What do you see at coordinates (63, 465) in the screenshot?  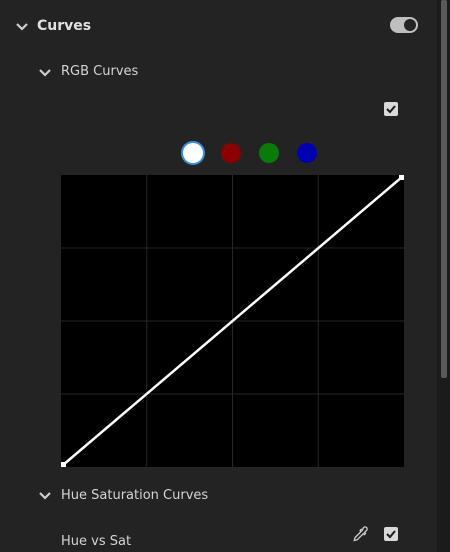 I see `curve-control-point-black` at bounding box center [63, 465].